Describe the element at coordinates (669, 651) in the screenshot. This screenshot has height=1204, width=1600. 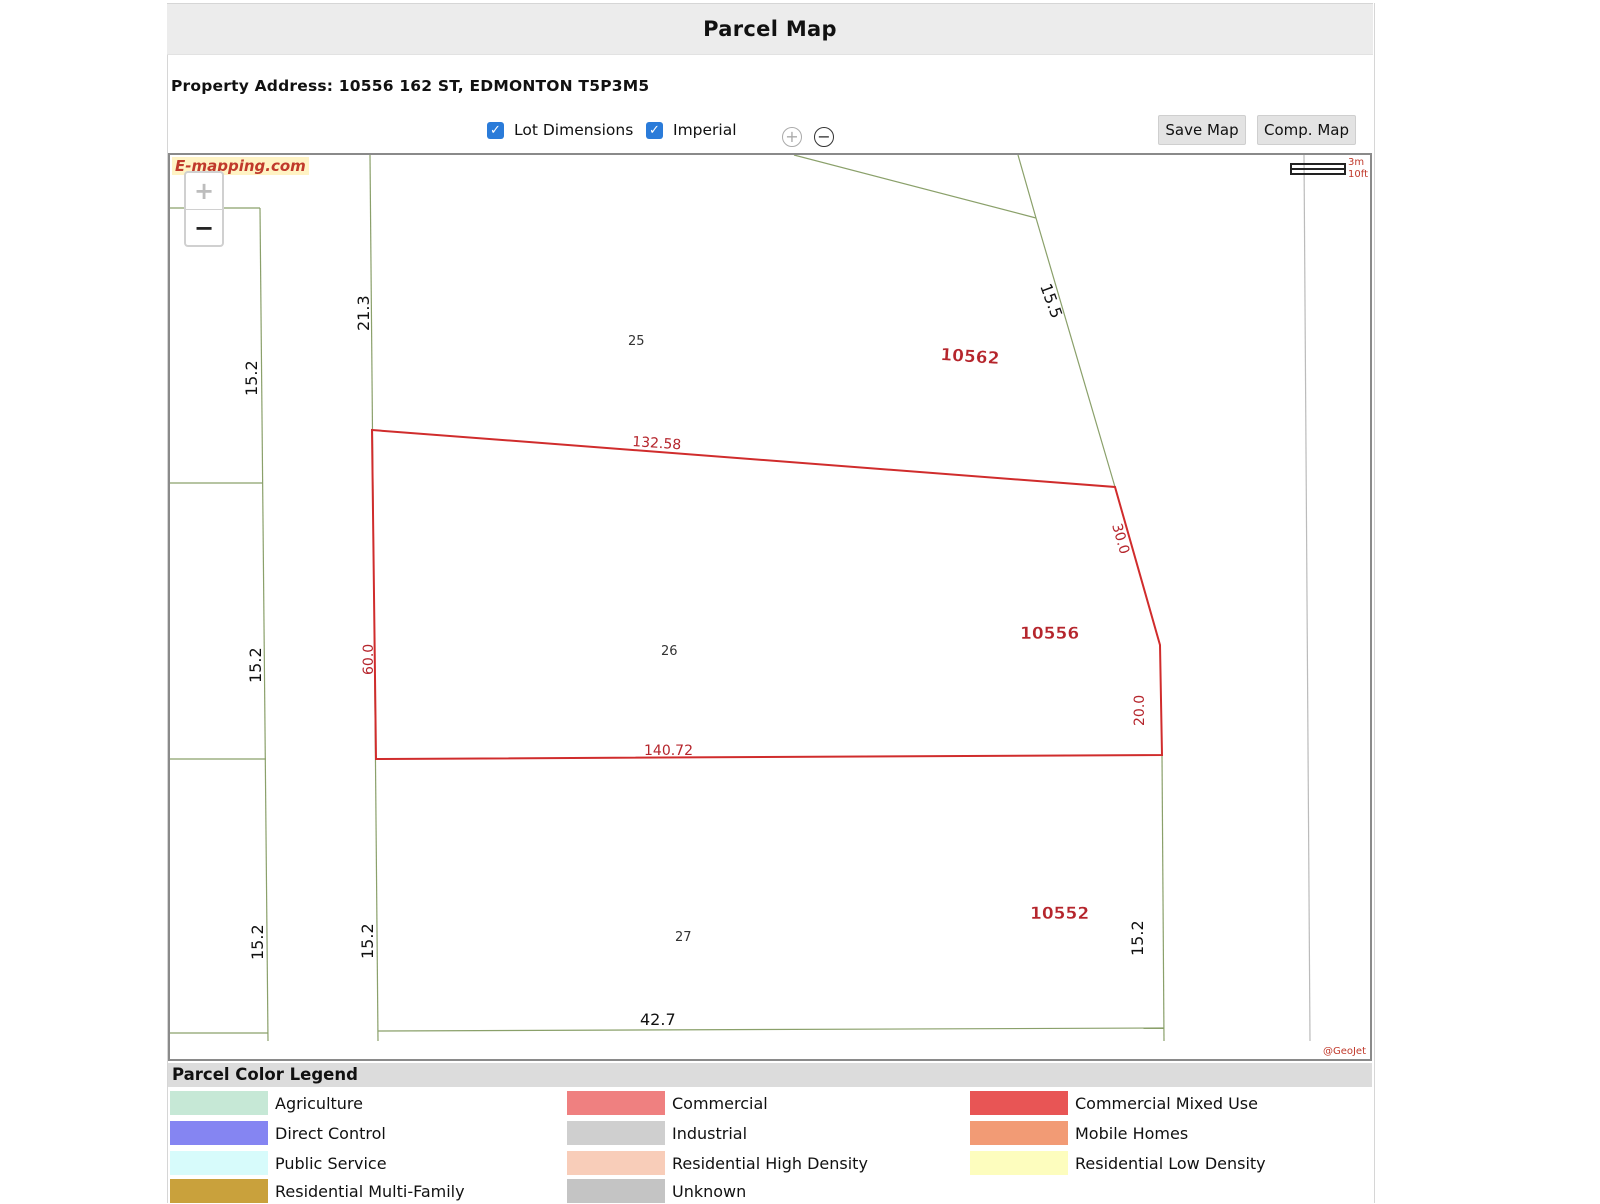
I see `lot-number: 26` at that location.